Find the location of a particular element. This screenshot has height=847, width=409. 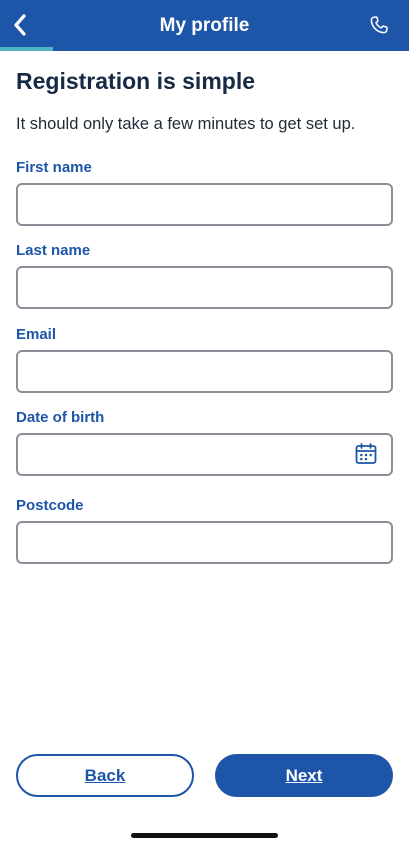

last-name-label: Last name is located at coordinates (53, 250).